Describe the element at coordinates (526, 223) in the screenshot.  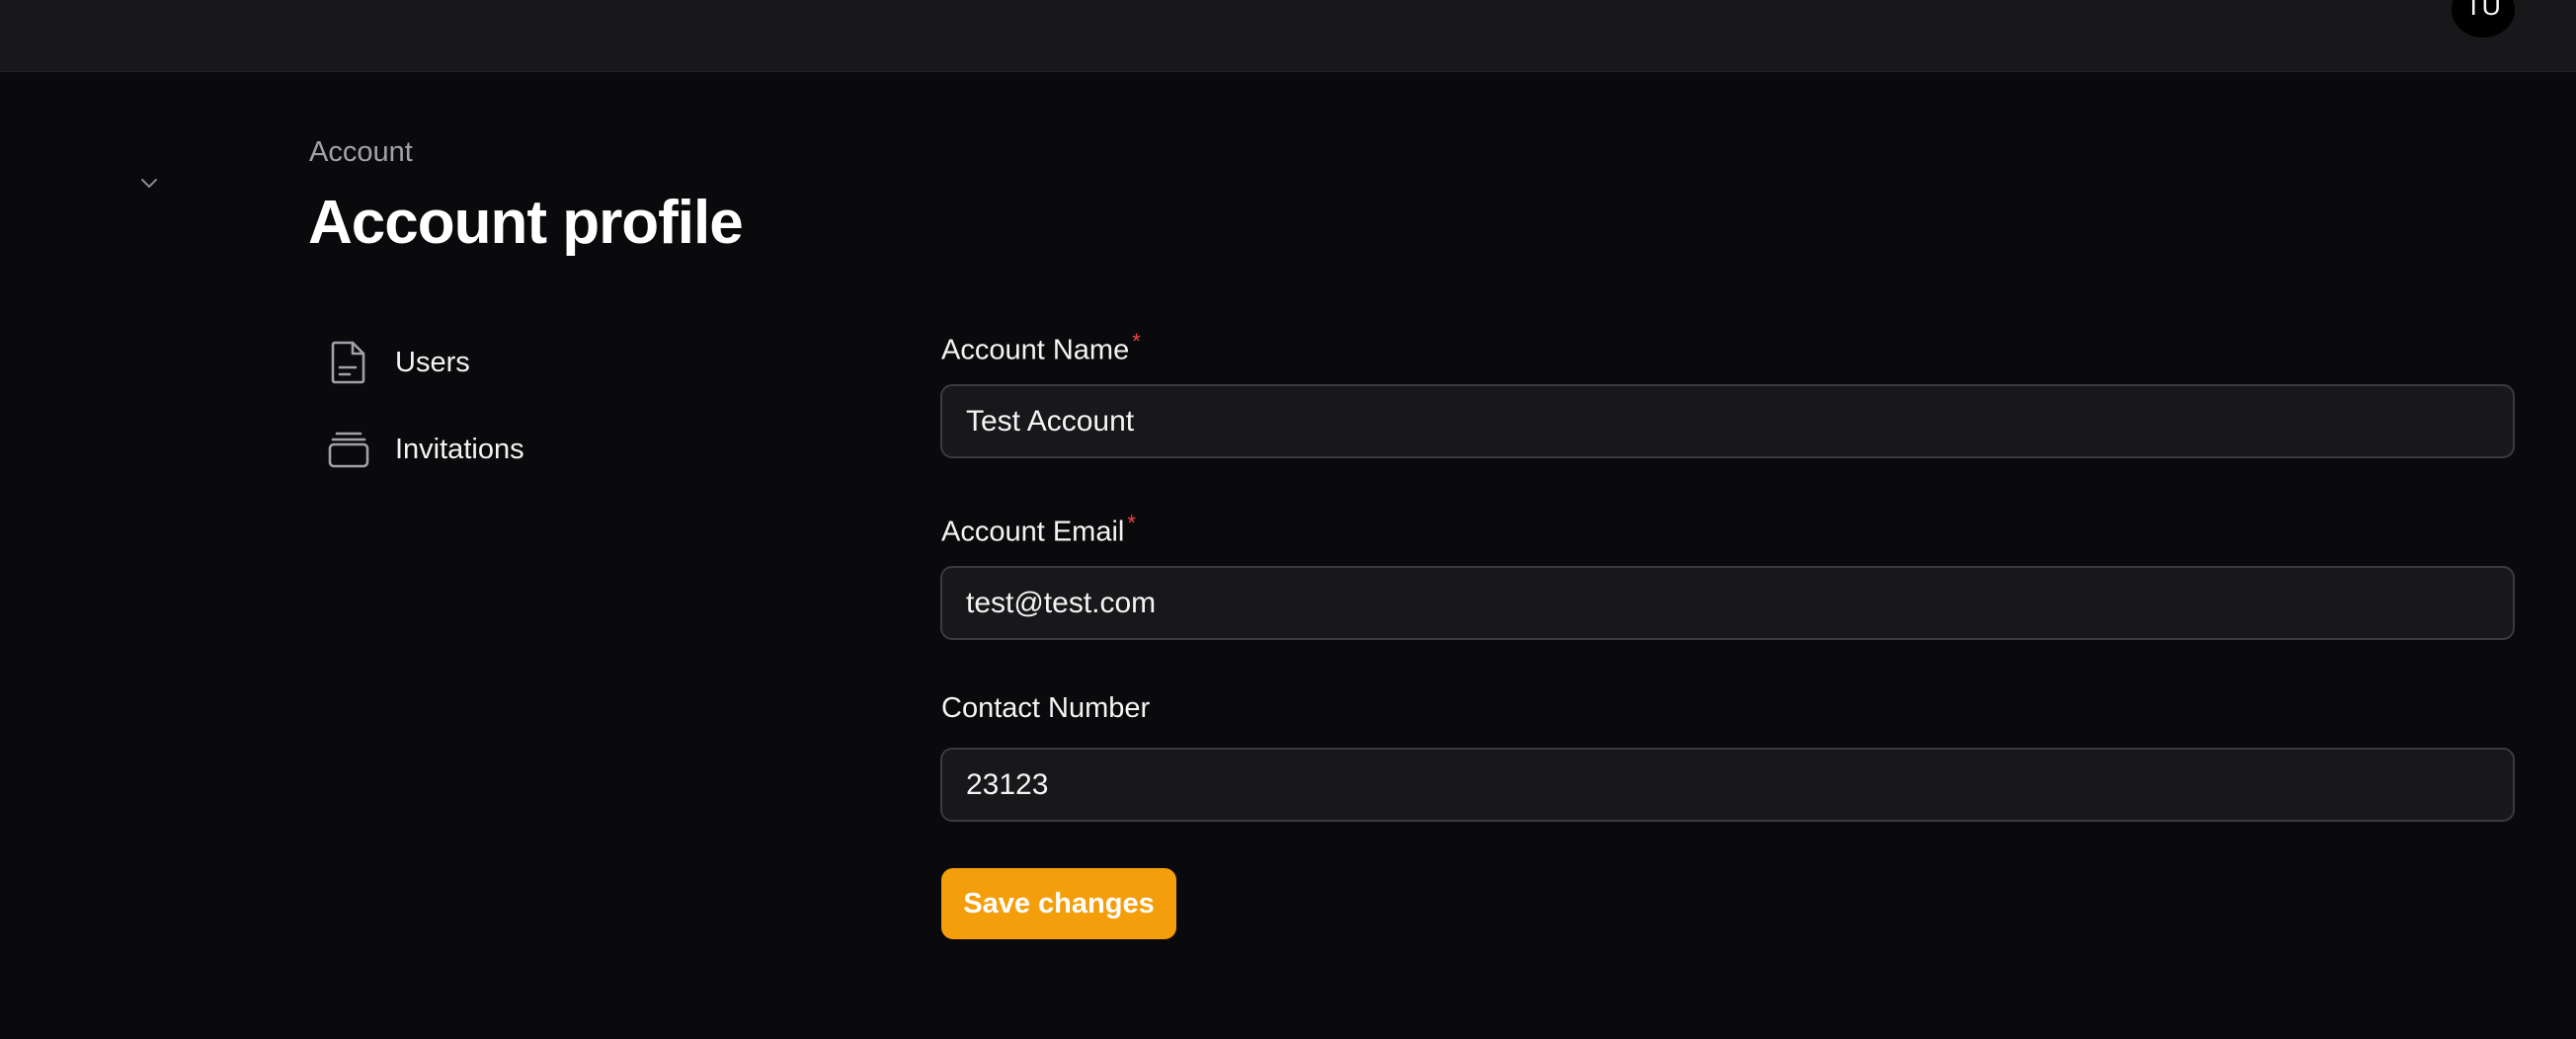
I see `page-title: Account profile` at that location.